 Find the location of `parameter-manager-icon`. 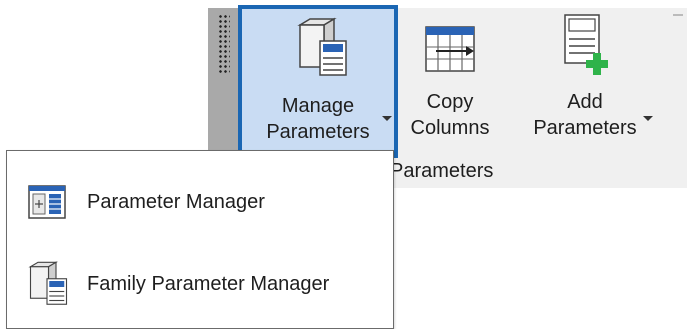

parameter-manager-icon is located at coordinates (47, 202).